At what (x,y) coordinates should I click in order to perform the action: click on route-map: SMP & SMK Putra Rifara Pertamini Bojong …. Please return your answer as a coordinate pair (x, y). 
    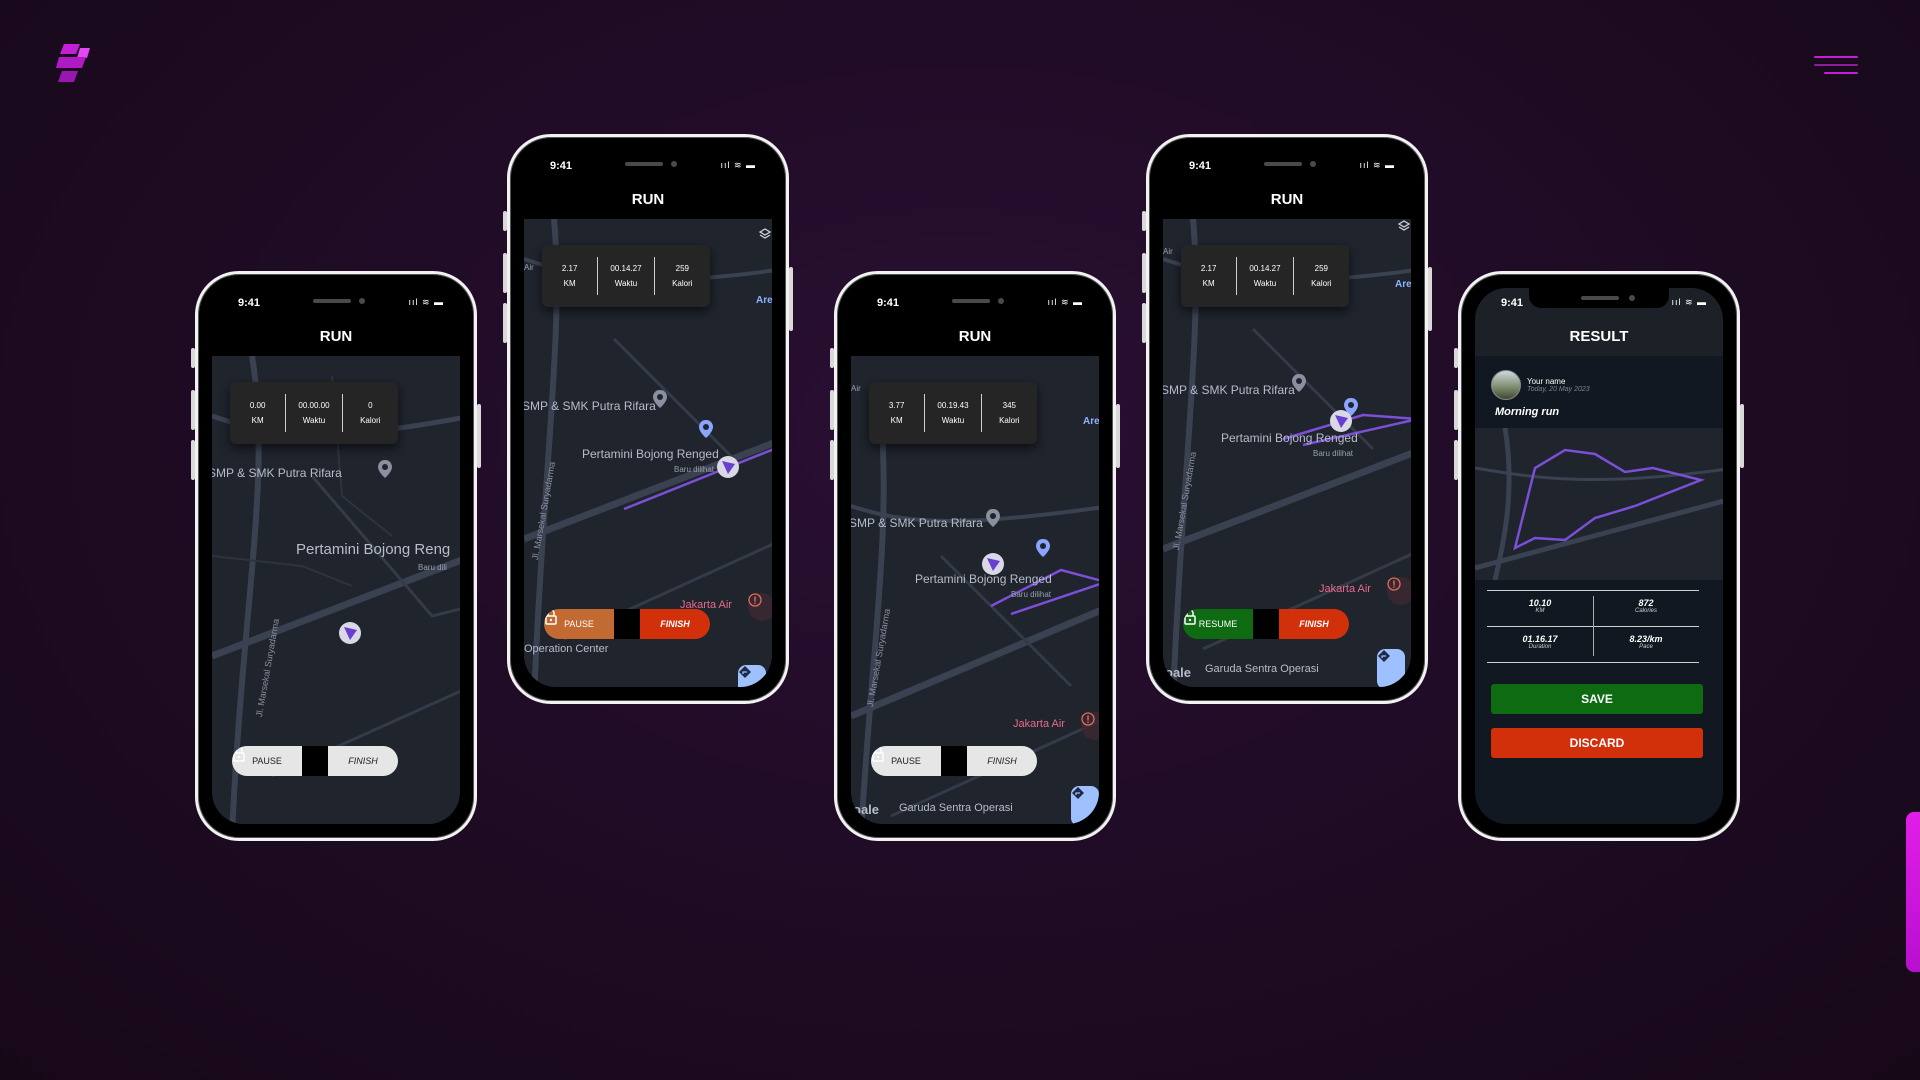
    Looking at the image, I should click on (1599, 504).